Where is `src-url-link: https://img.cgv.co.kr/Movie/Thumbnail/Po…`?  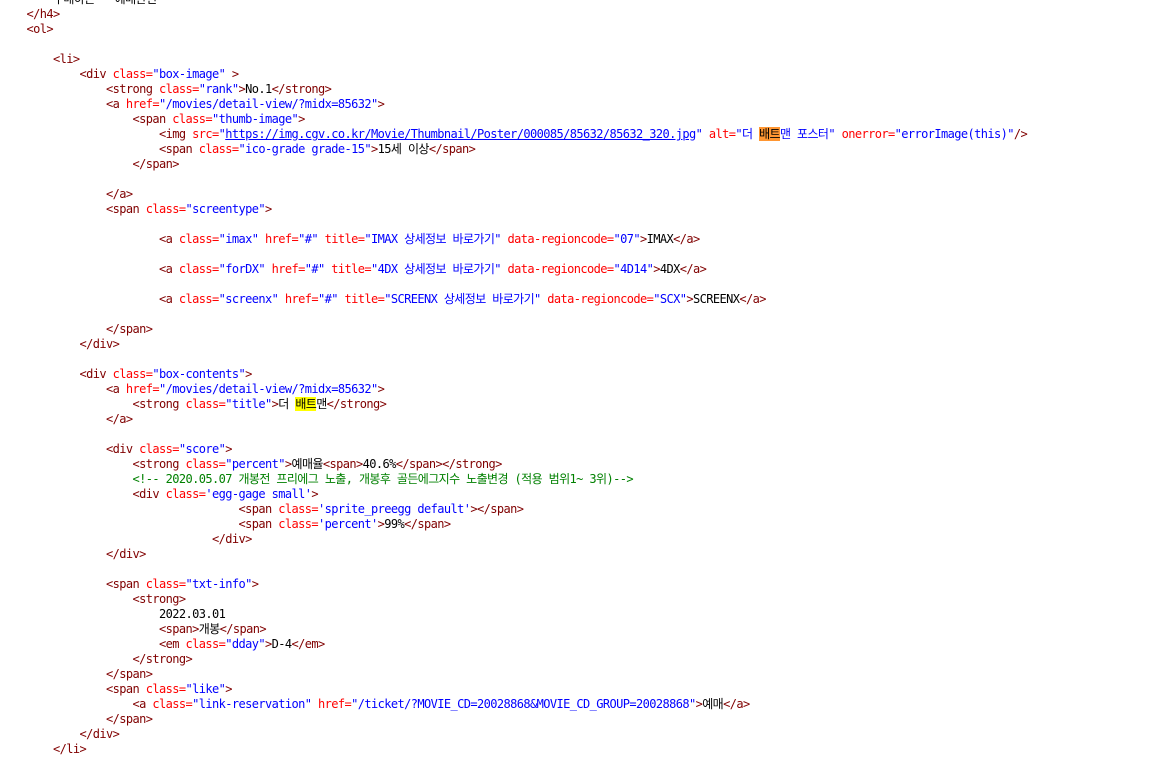 src-url-link: https://img.cgv.co.kr/Movie/Thumbnail/Po… is located at coordinates (460, 134).